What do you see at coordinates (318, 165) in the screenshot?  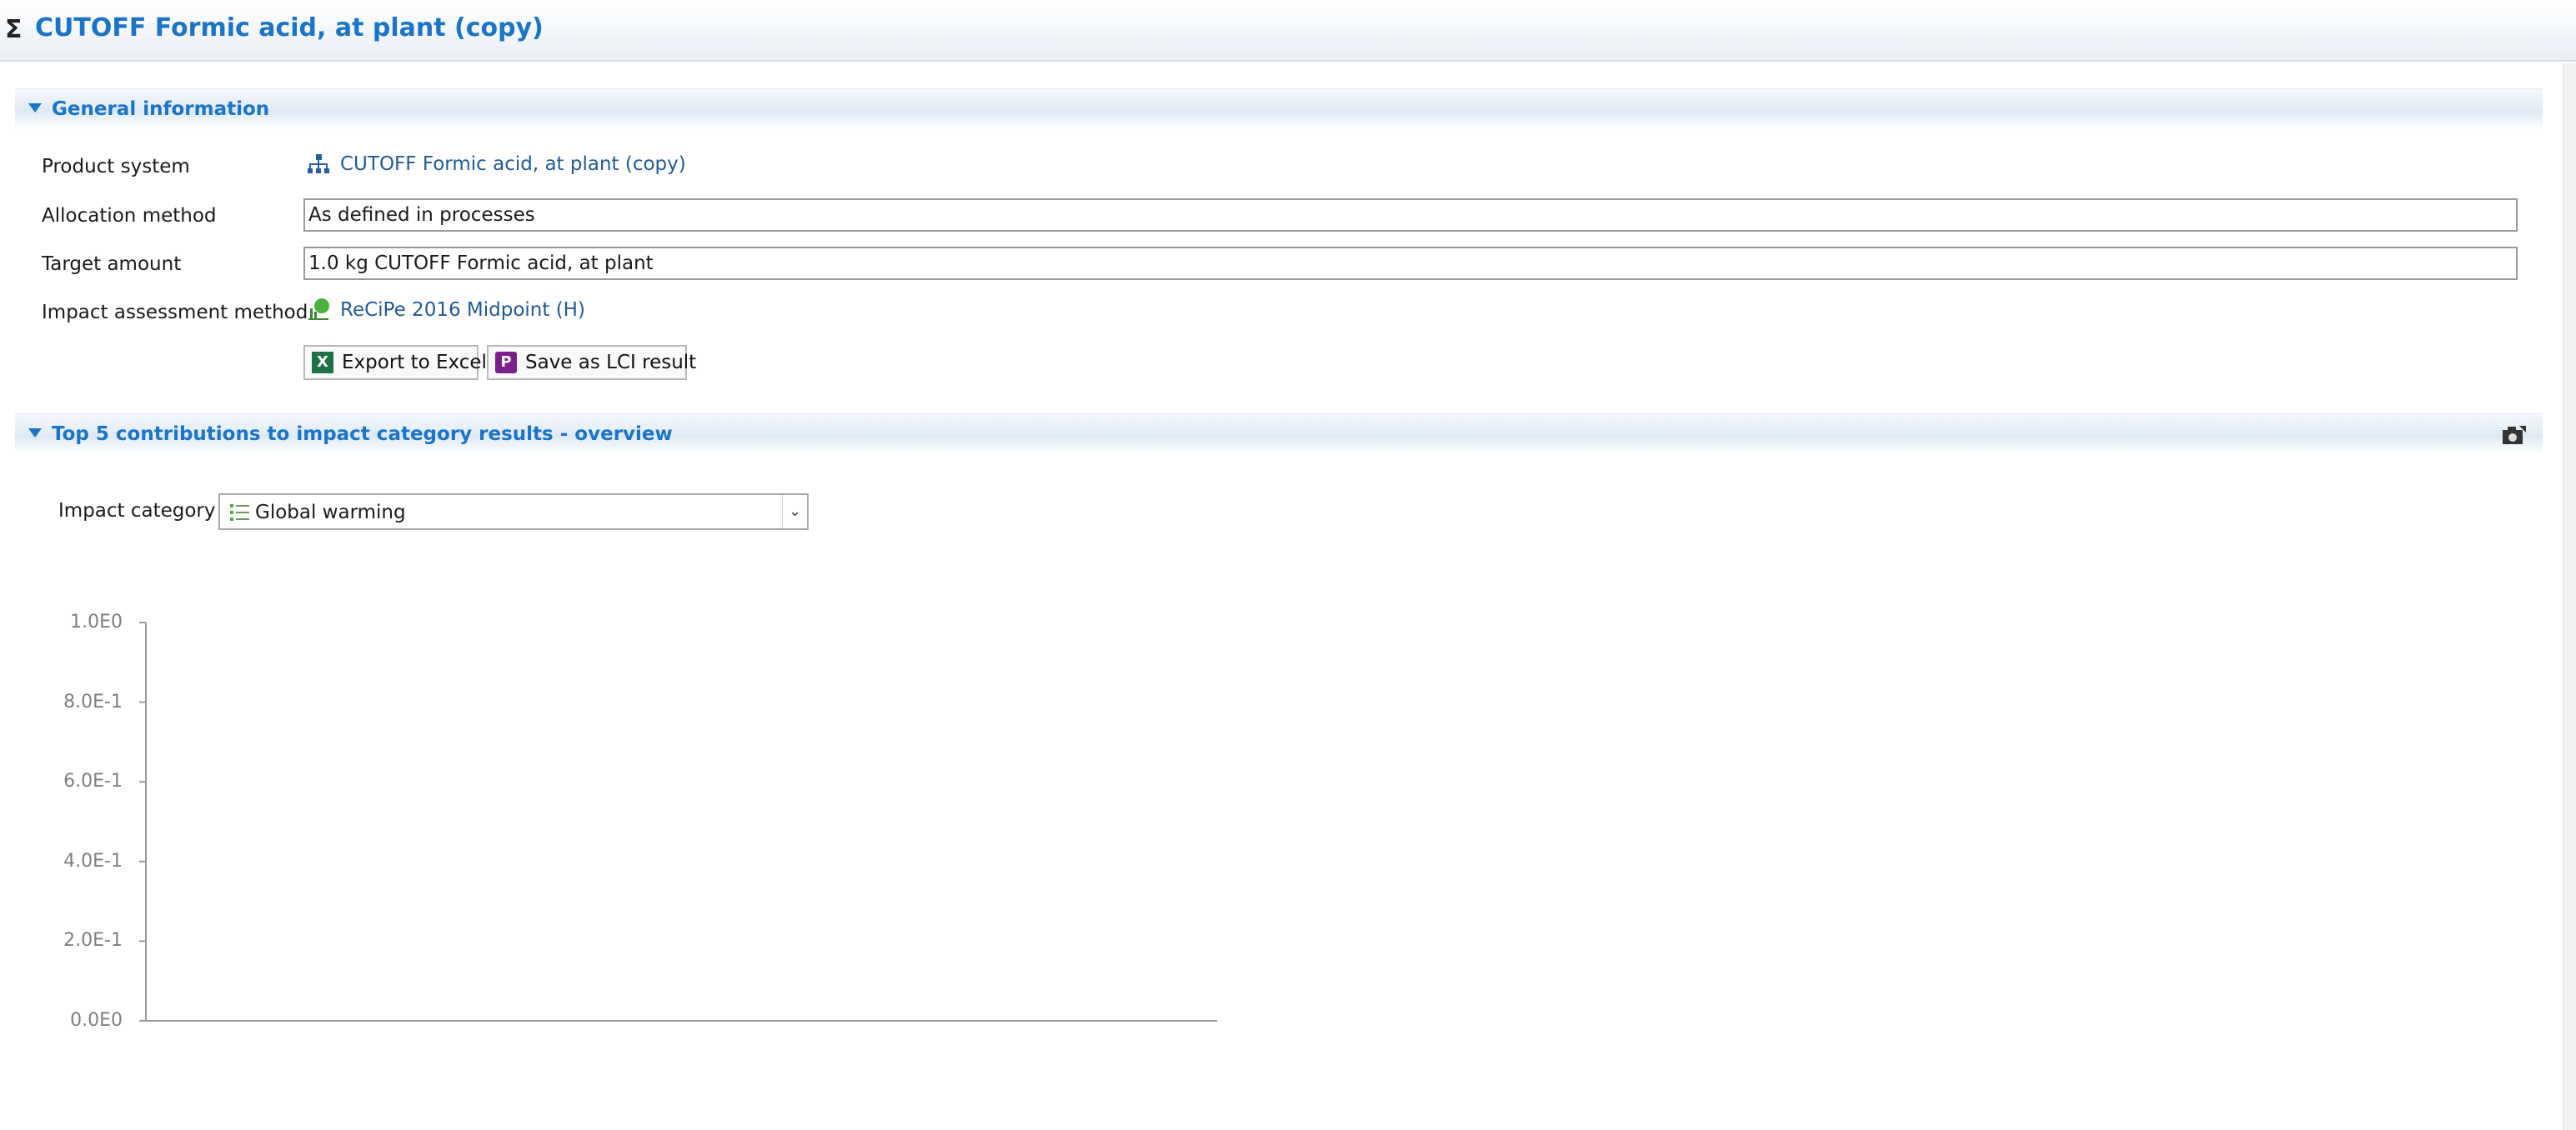 I see `product-system-icon` at bounding box center [318, 165].